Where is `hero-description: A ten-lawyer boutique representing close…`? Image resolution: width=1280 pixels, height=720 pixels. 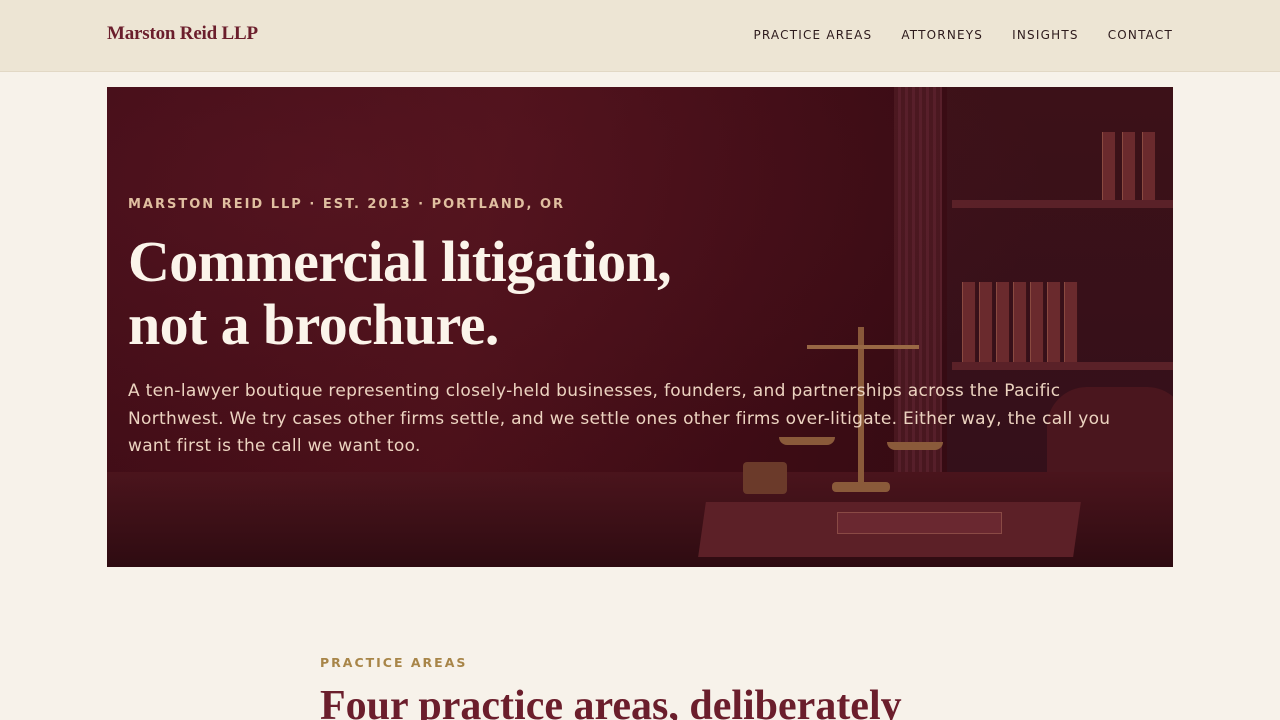 hero-description: A ten-lawyer boutique representing close… is located at coordinates (619, 418).